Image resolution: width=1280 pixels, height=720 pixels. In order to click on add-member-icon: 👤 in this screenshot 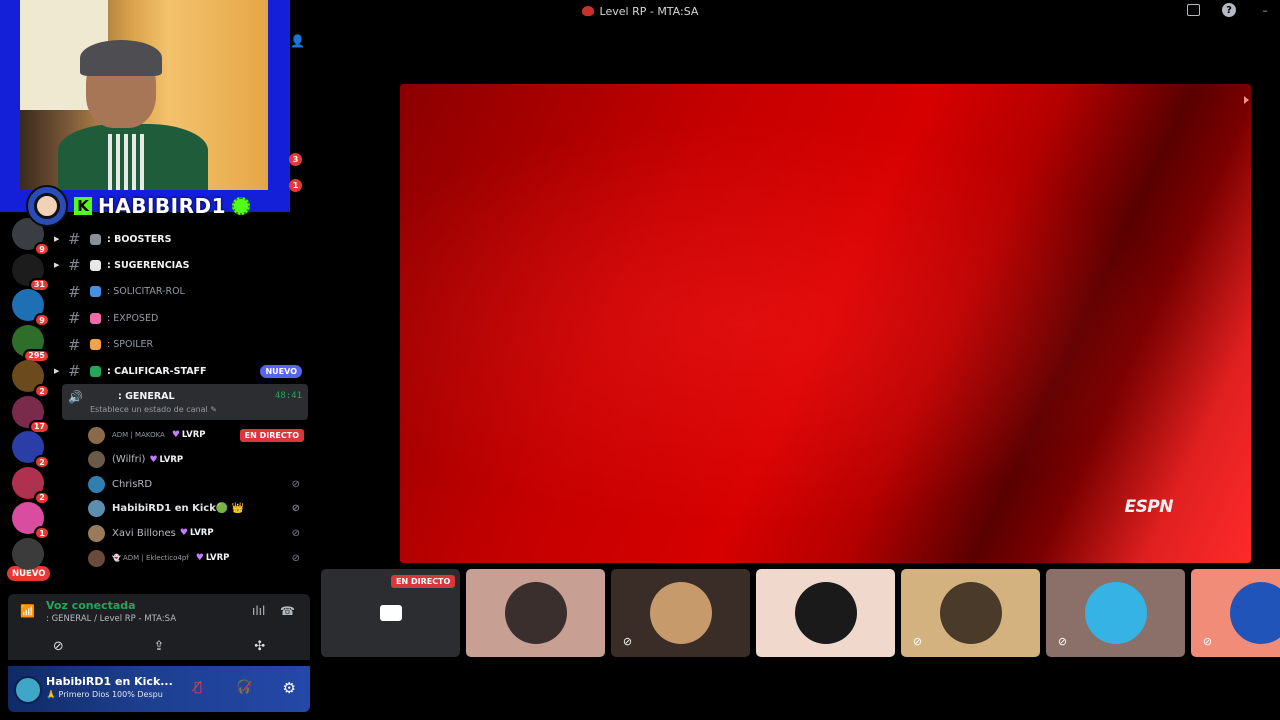, I will do `click(297, 41)`.